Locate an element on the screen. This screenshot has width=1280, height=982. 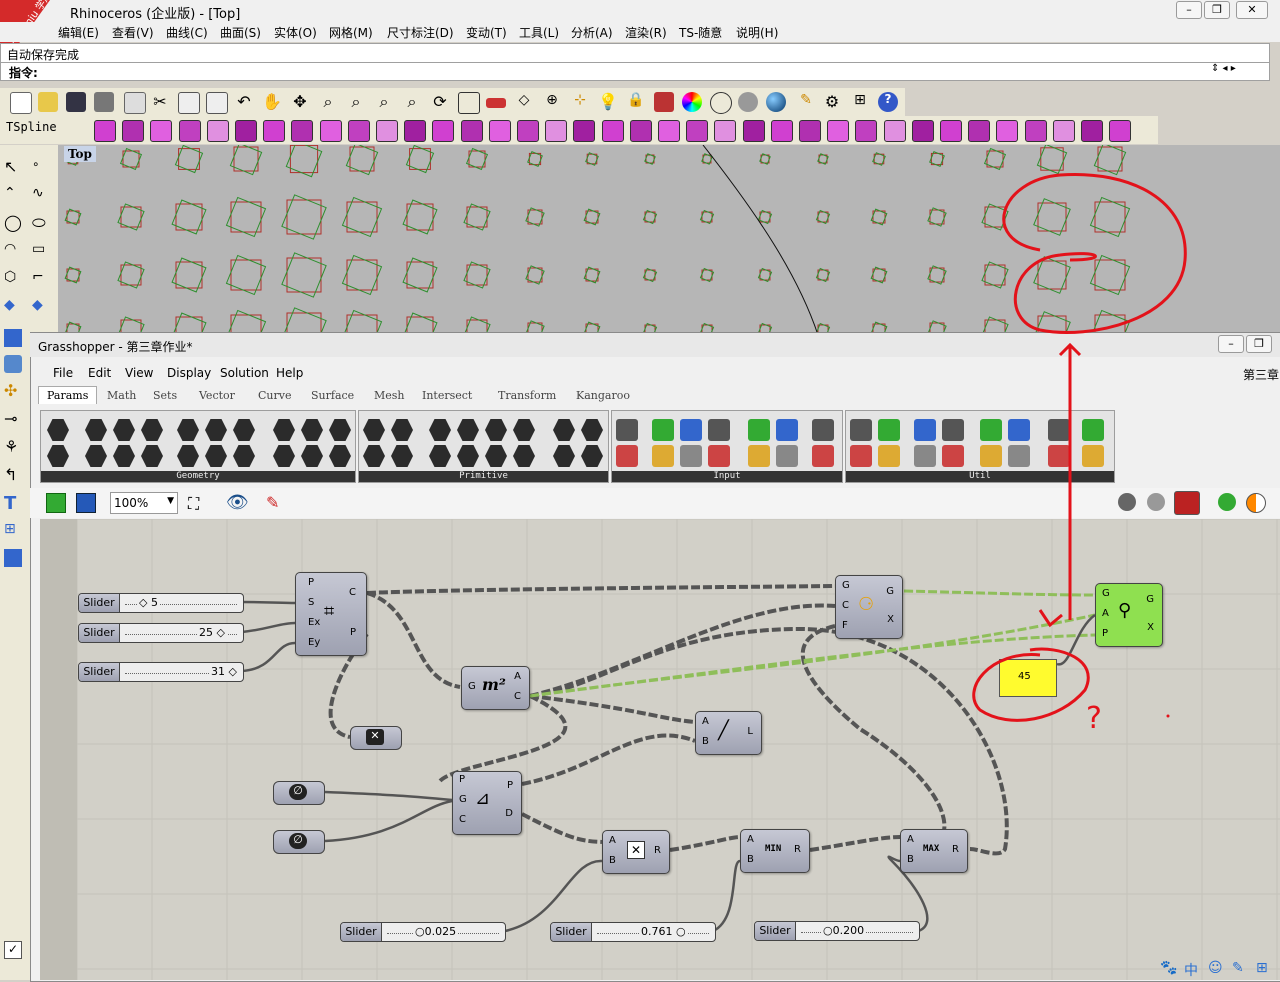
paw-icon: 🐾 is located at coordinates (1168, 968).